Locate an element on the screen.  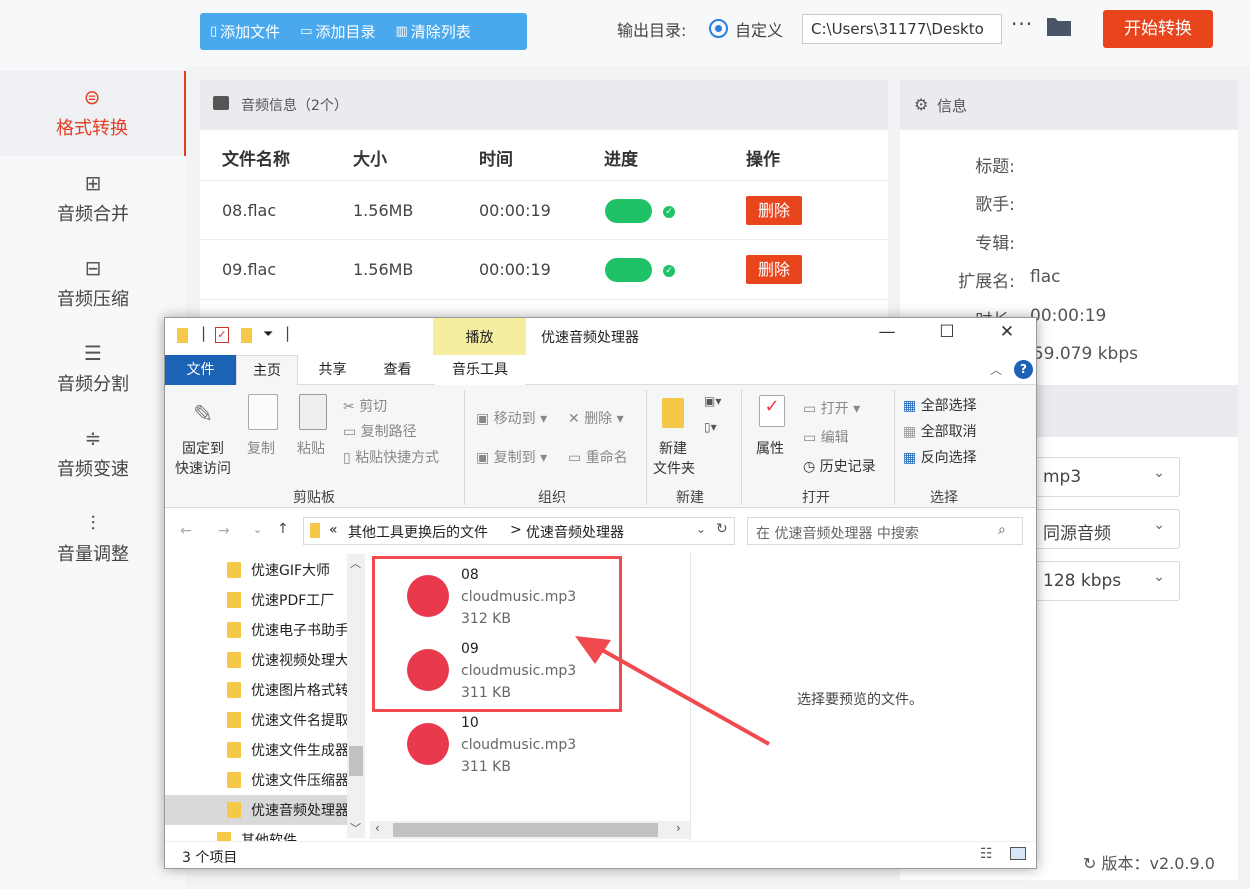
open-button: ▭ 打开 ▾ is located at coordinates (831, 408).